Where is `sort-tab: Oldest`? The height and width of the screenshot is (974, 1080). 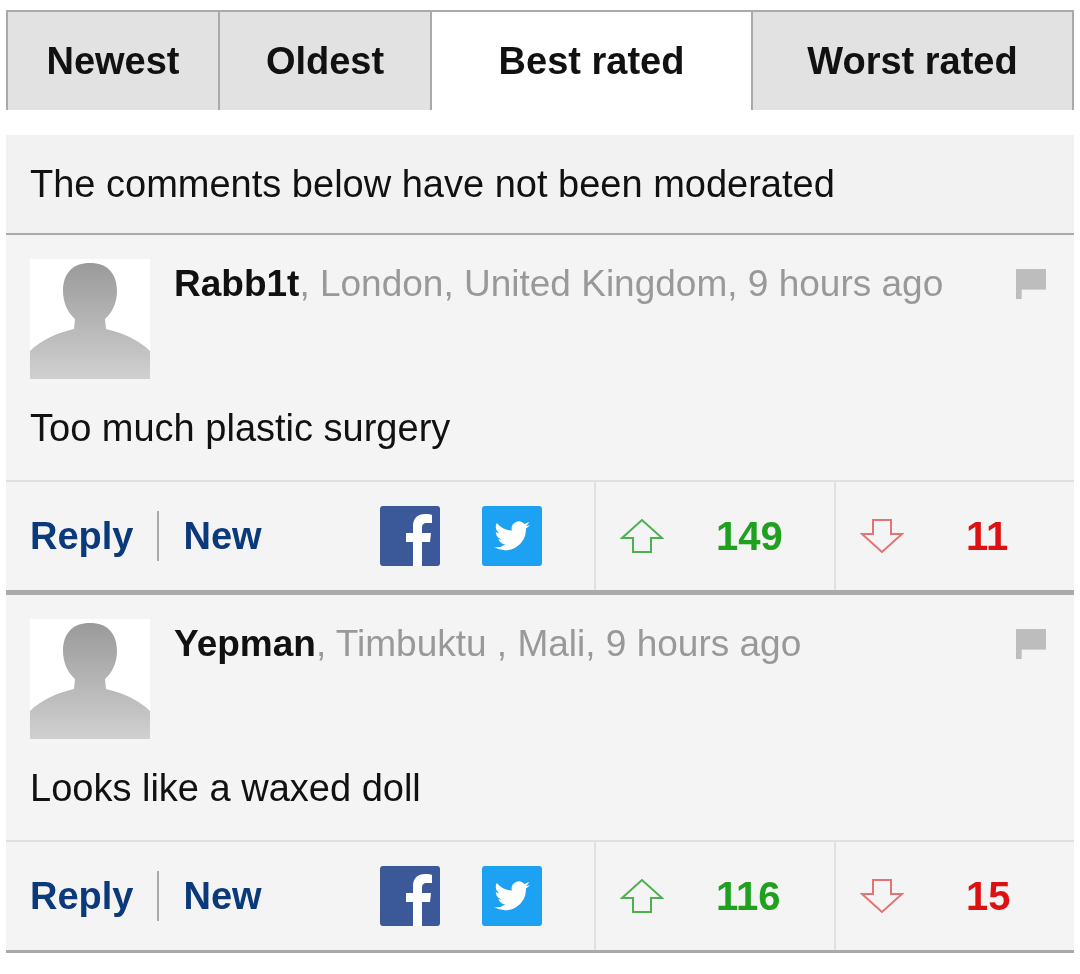
sort-tab: Oldest is located at coordinates (324, 61).